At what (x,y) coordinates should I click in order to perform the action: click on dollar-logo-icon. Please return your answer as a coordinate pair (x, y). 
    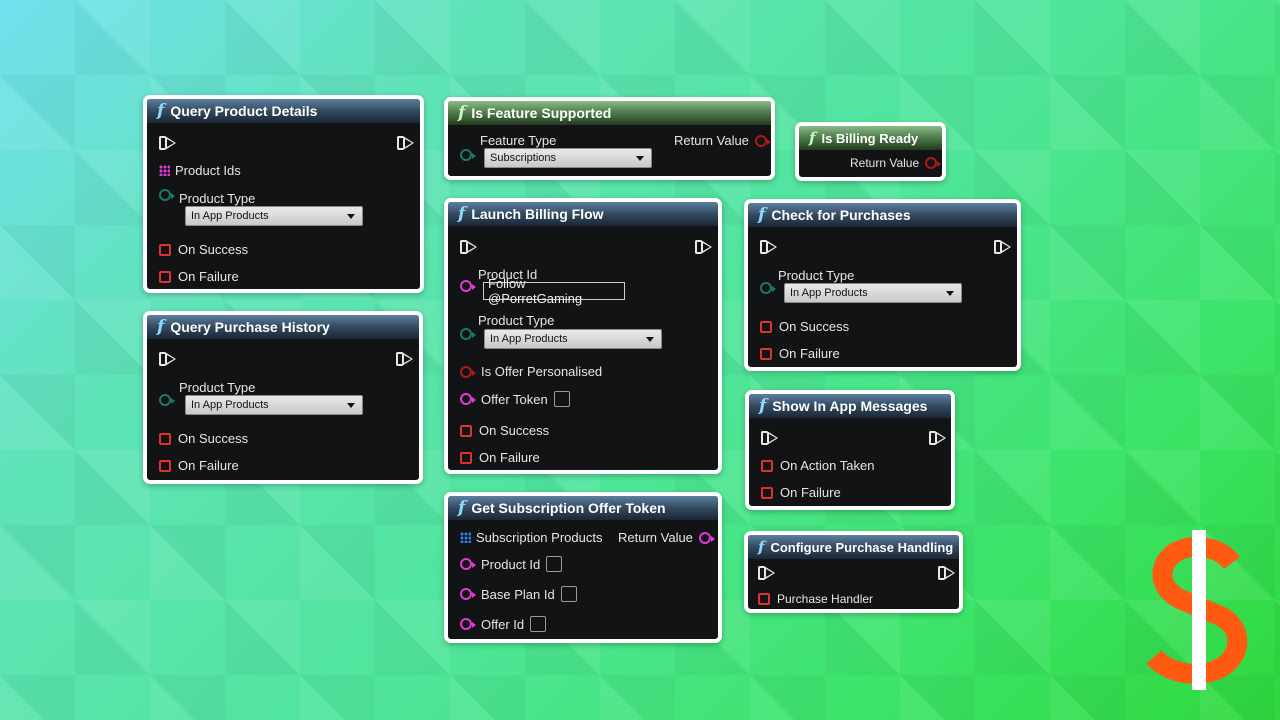
    Looking at the image, I should click on (1197, 610).